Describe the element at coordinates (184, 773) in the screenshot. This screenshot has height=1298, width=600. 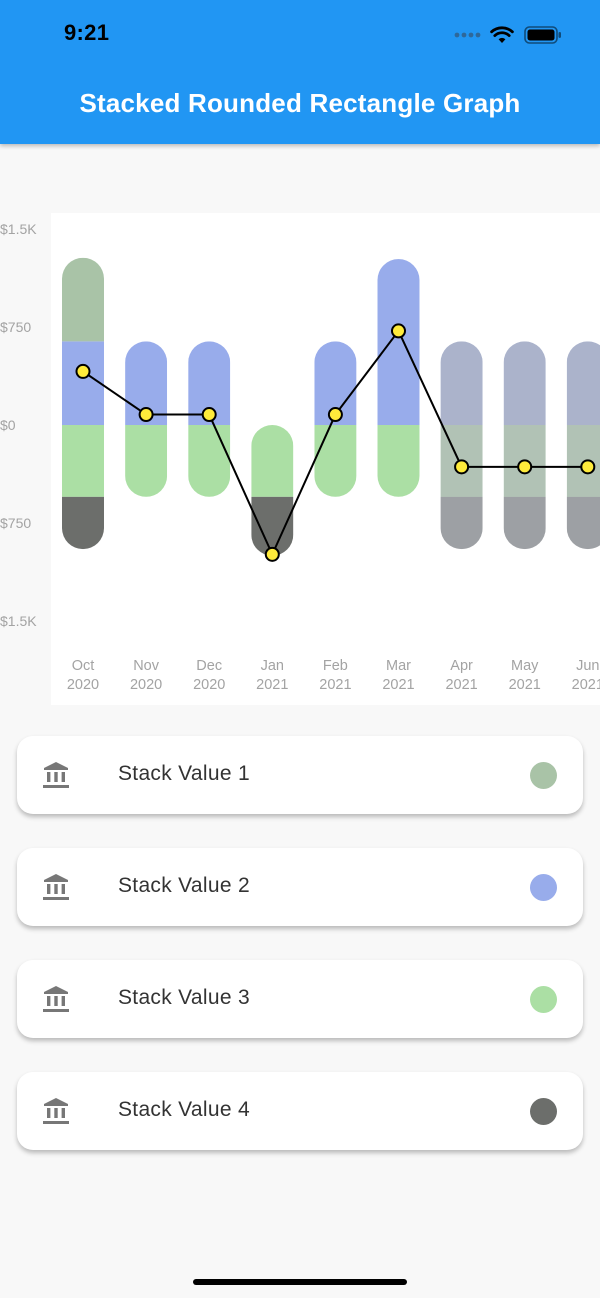
I see `legend-card-label: Stack Value 1` at that location.